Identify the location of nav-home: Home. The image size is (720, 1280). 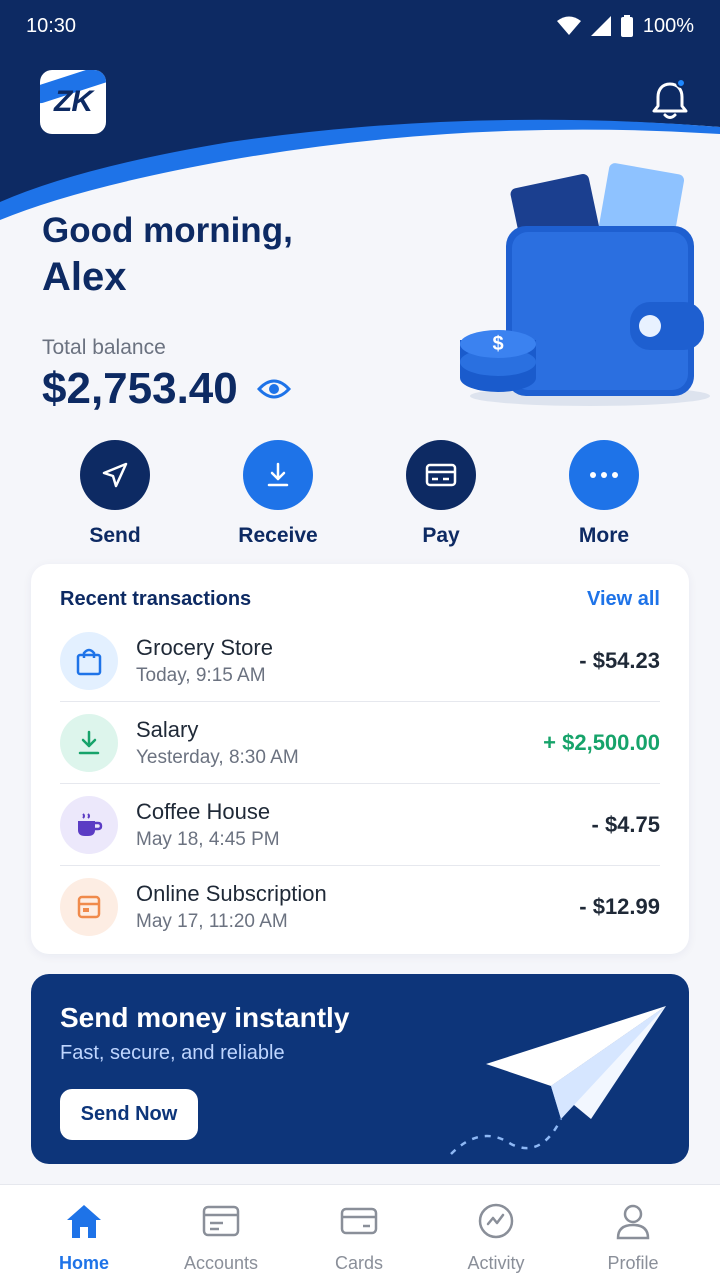
(84, 1236).